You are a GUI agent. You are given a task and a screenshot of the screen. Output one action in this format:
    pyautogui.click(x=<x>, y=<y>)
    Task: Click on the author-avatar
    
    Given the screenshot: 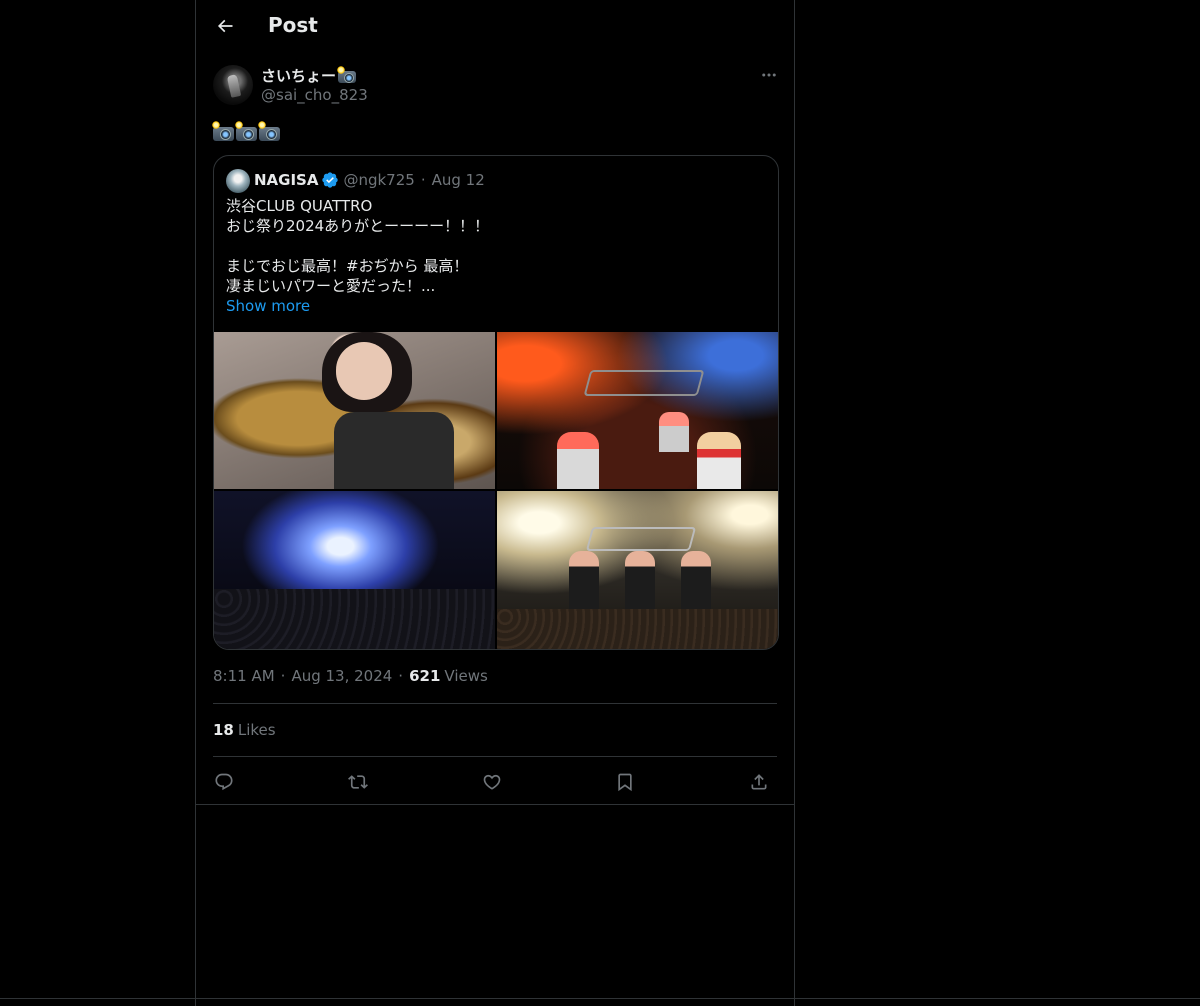 What is the action you would take?
    pyautogui.click(x=233, y=85)
    